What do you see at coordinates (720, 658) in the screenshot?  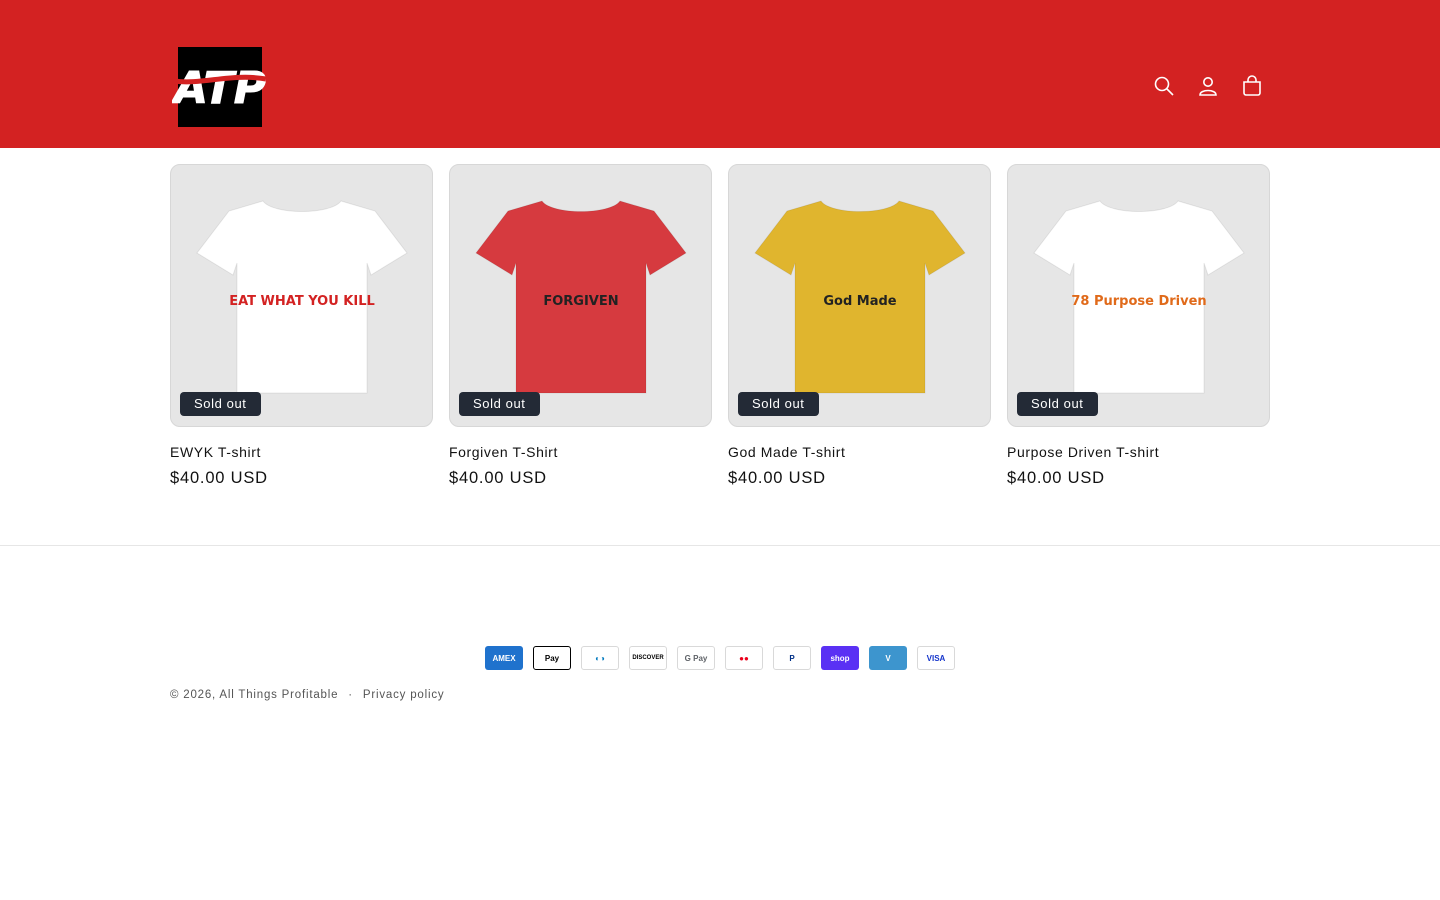 I see `payment-icons: AMEX Pay ◐◑ DISCOVER G Pay ●● Pshop V VISA` at bounding box center [720, 658].